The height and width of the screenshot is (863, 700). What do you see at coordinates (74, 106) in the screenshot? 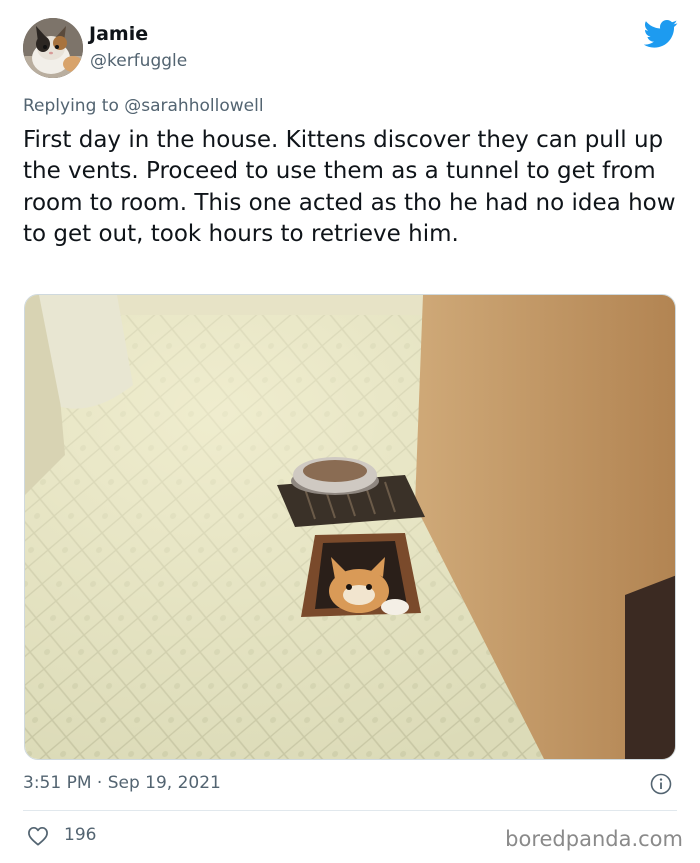
I see `reply-prefix: Replying to` at bounding box center [74, 106].